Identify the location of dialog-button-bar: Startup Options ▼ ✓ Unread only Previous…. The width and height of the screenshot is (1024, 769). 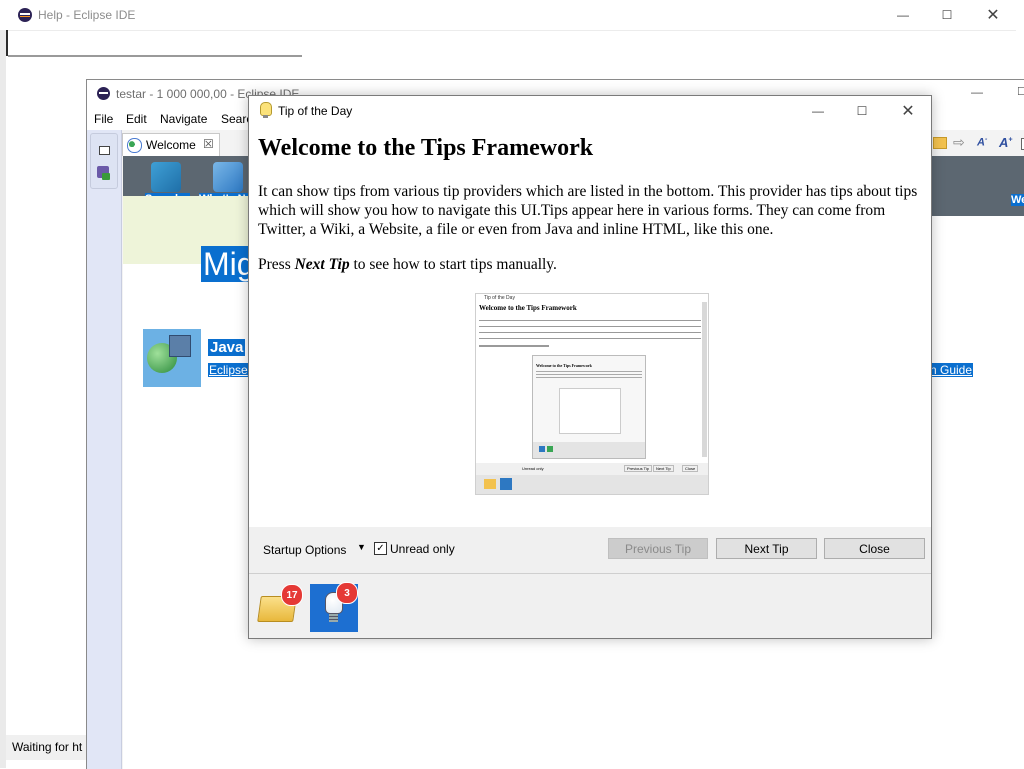
(590, 550).